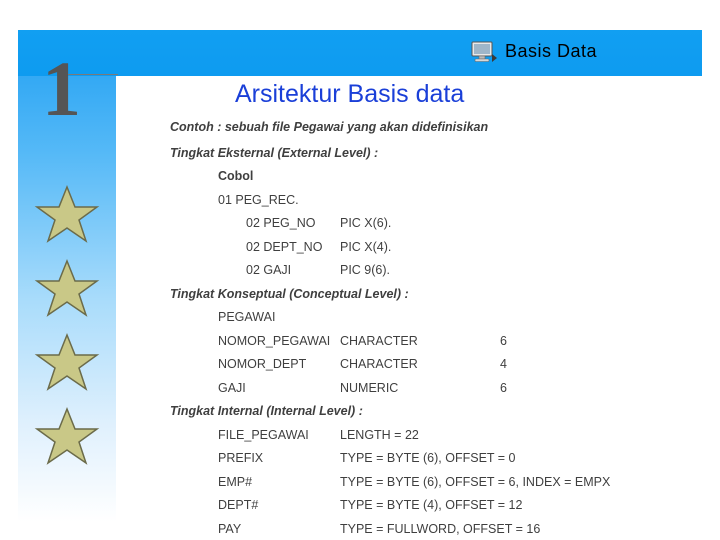  What do you see at coordinates (269, 270) in the screenshot?
I see `row-label: 02 GAJI` at bounding box center [269, 270].